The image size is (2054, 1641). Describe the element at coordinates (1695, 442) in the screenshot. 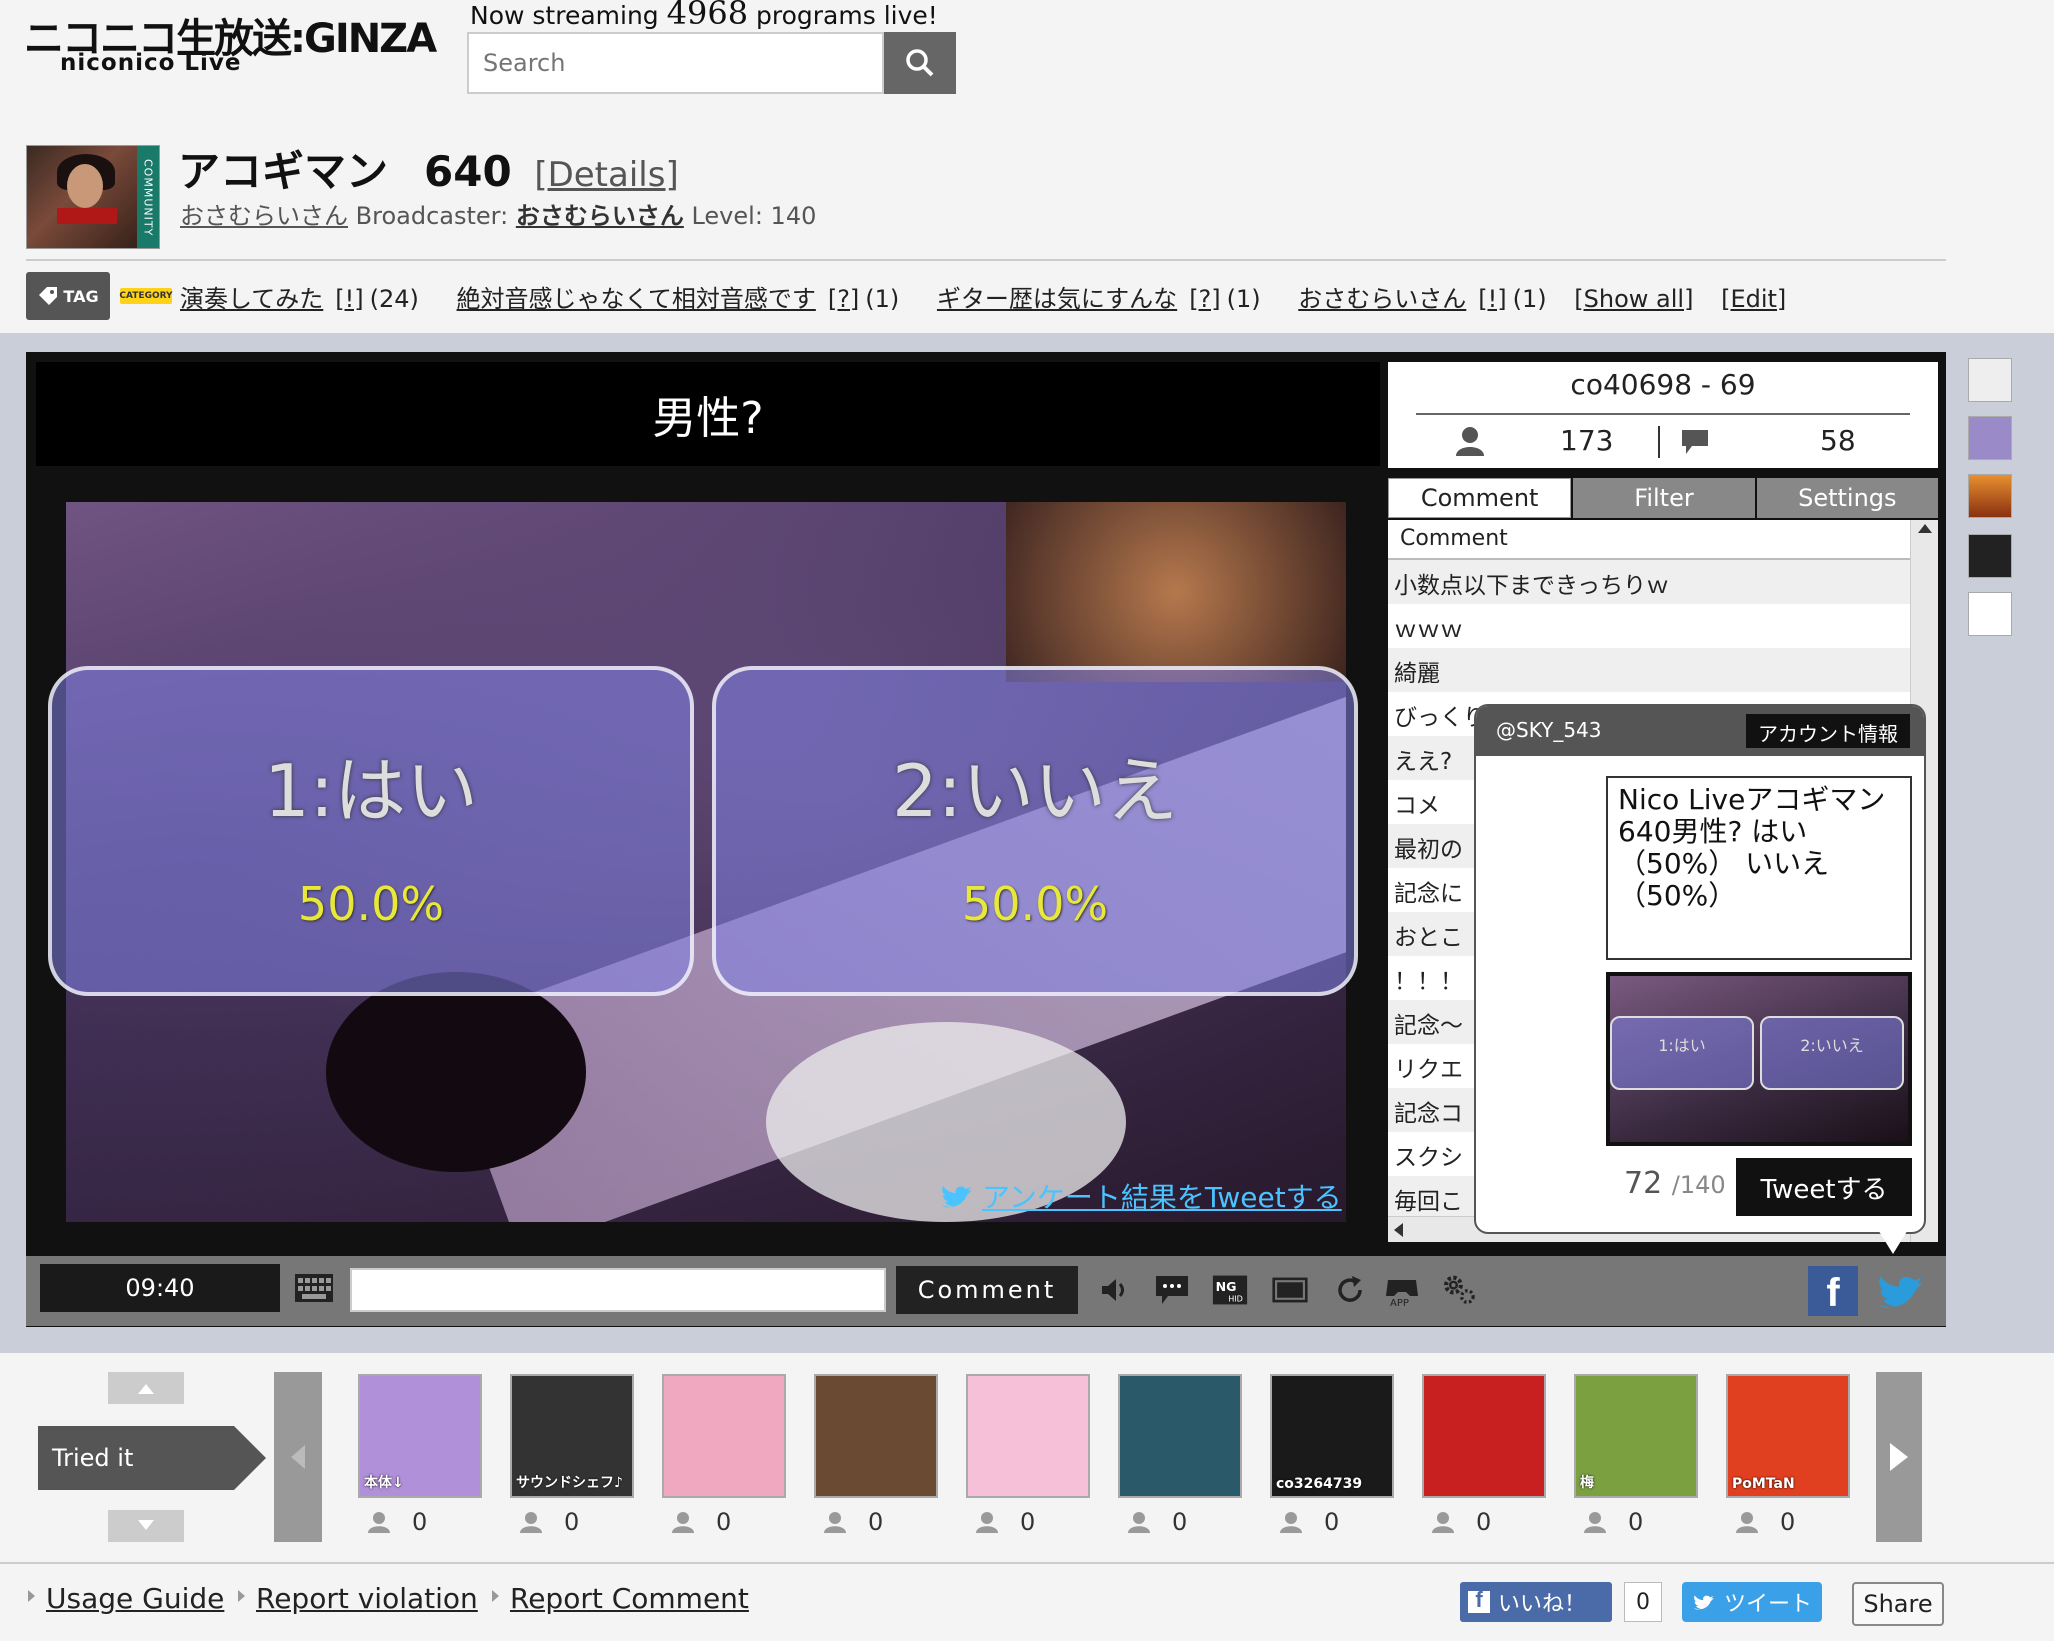

I see `comment-count-icon` at that location.